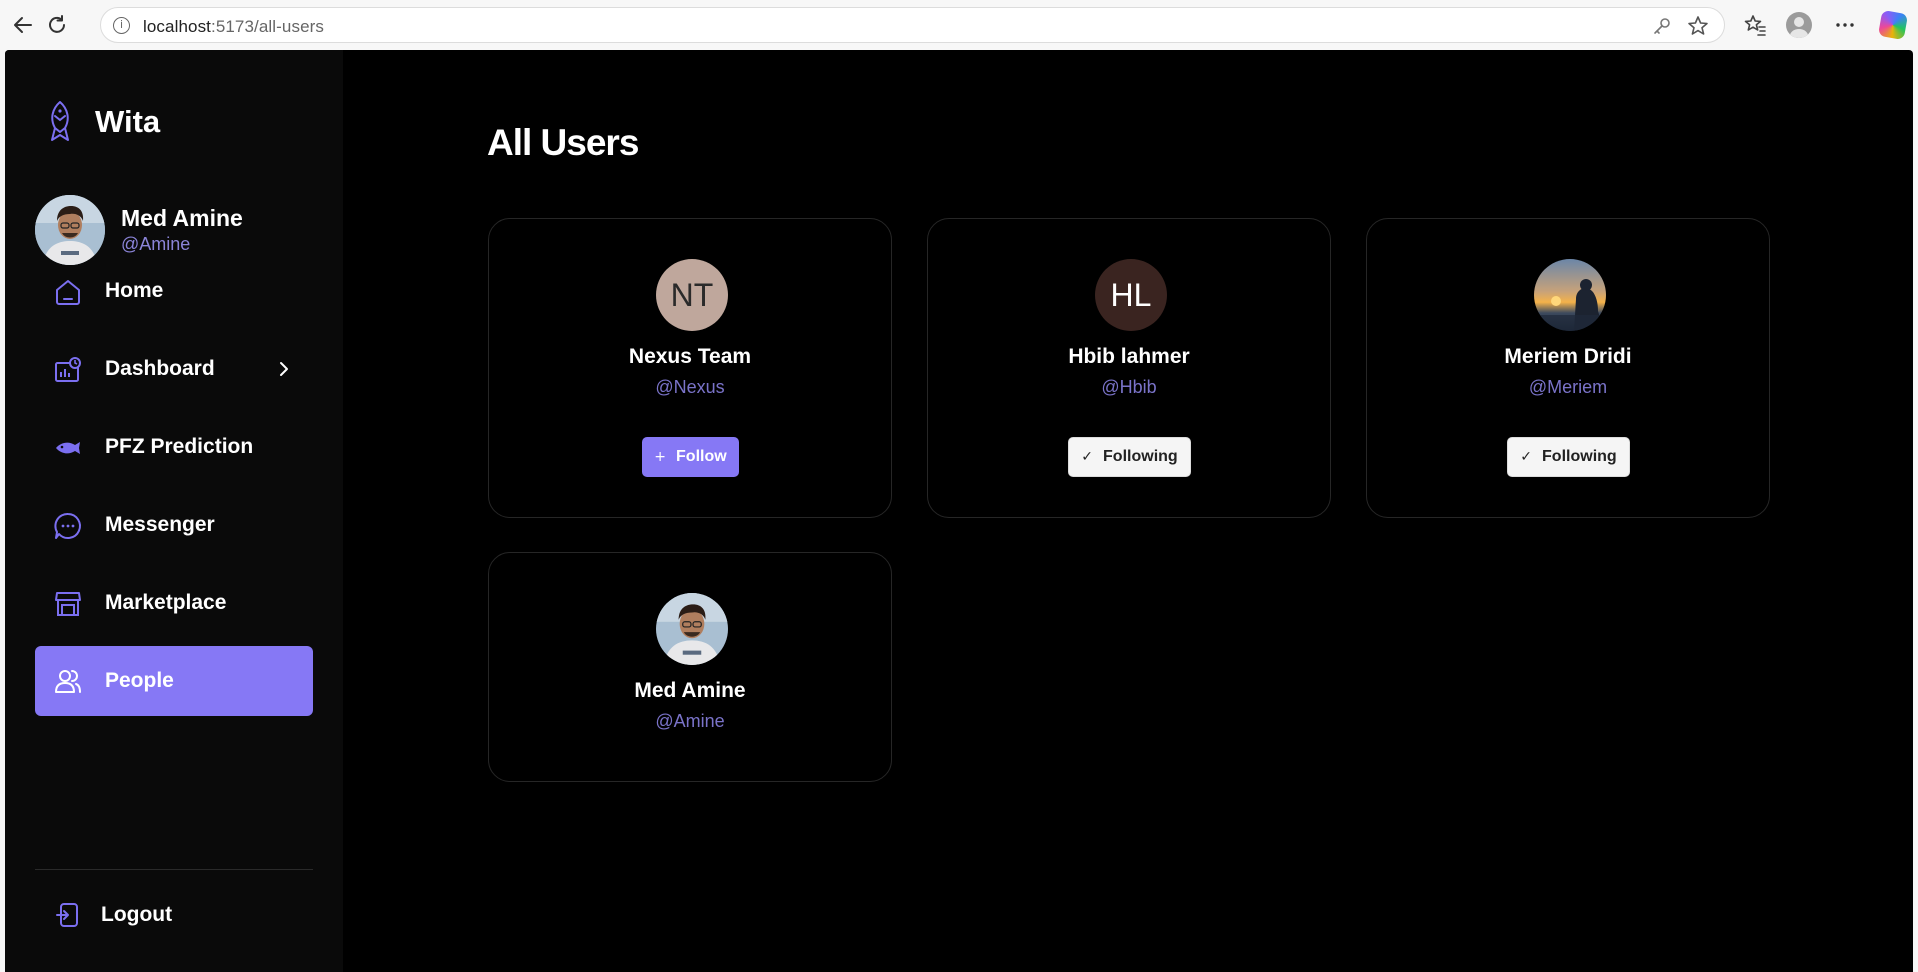  What do you see at coordinates (284, 369) in the screenshot?
I see `chevron-right-icon` at bounding box center [284, 369].